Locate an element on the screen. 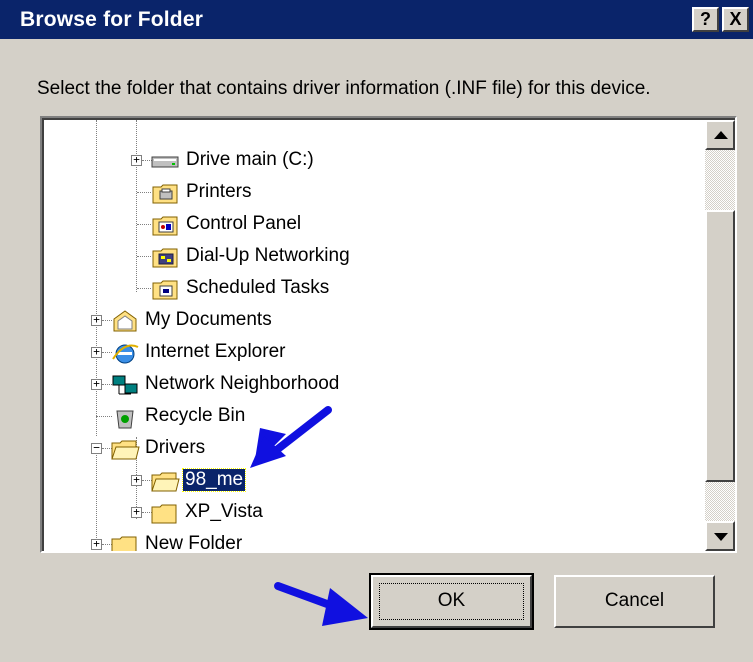 The image size is (753, 662). tree-item-label: New Folder is located at coordinates (194, 542).